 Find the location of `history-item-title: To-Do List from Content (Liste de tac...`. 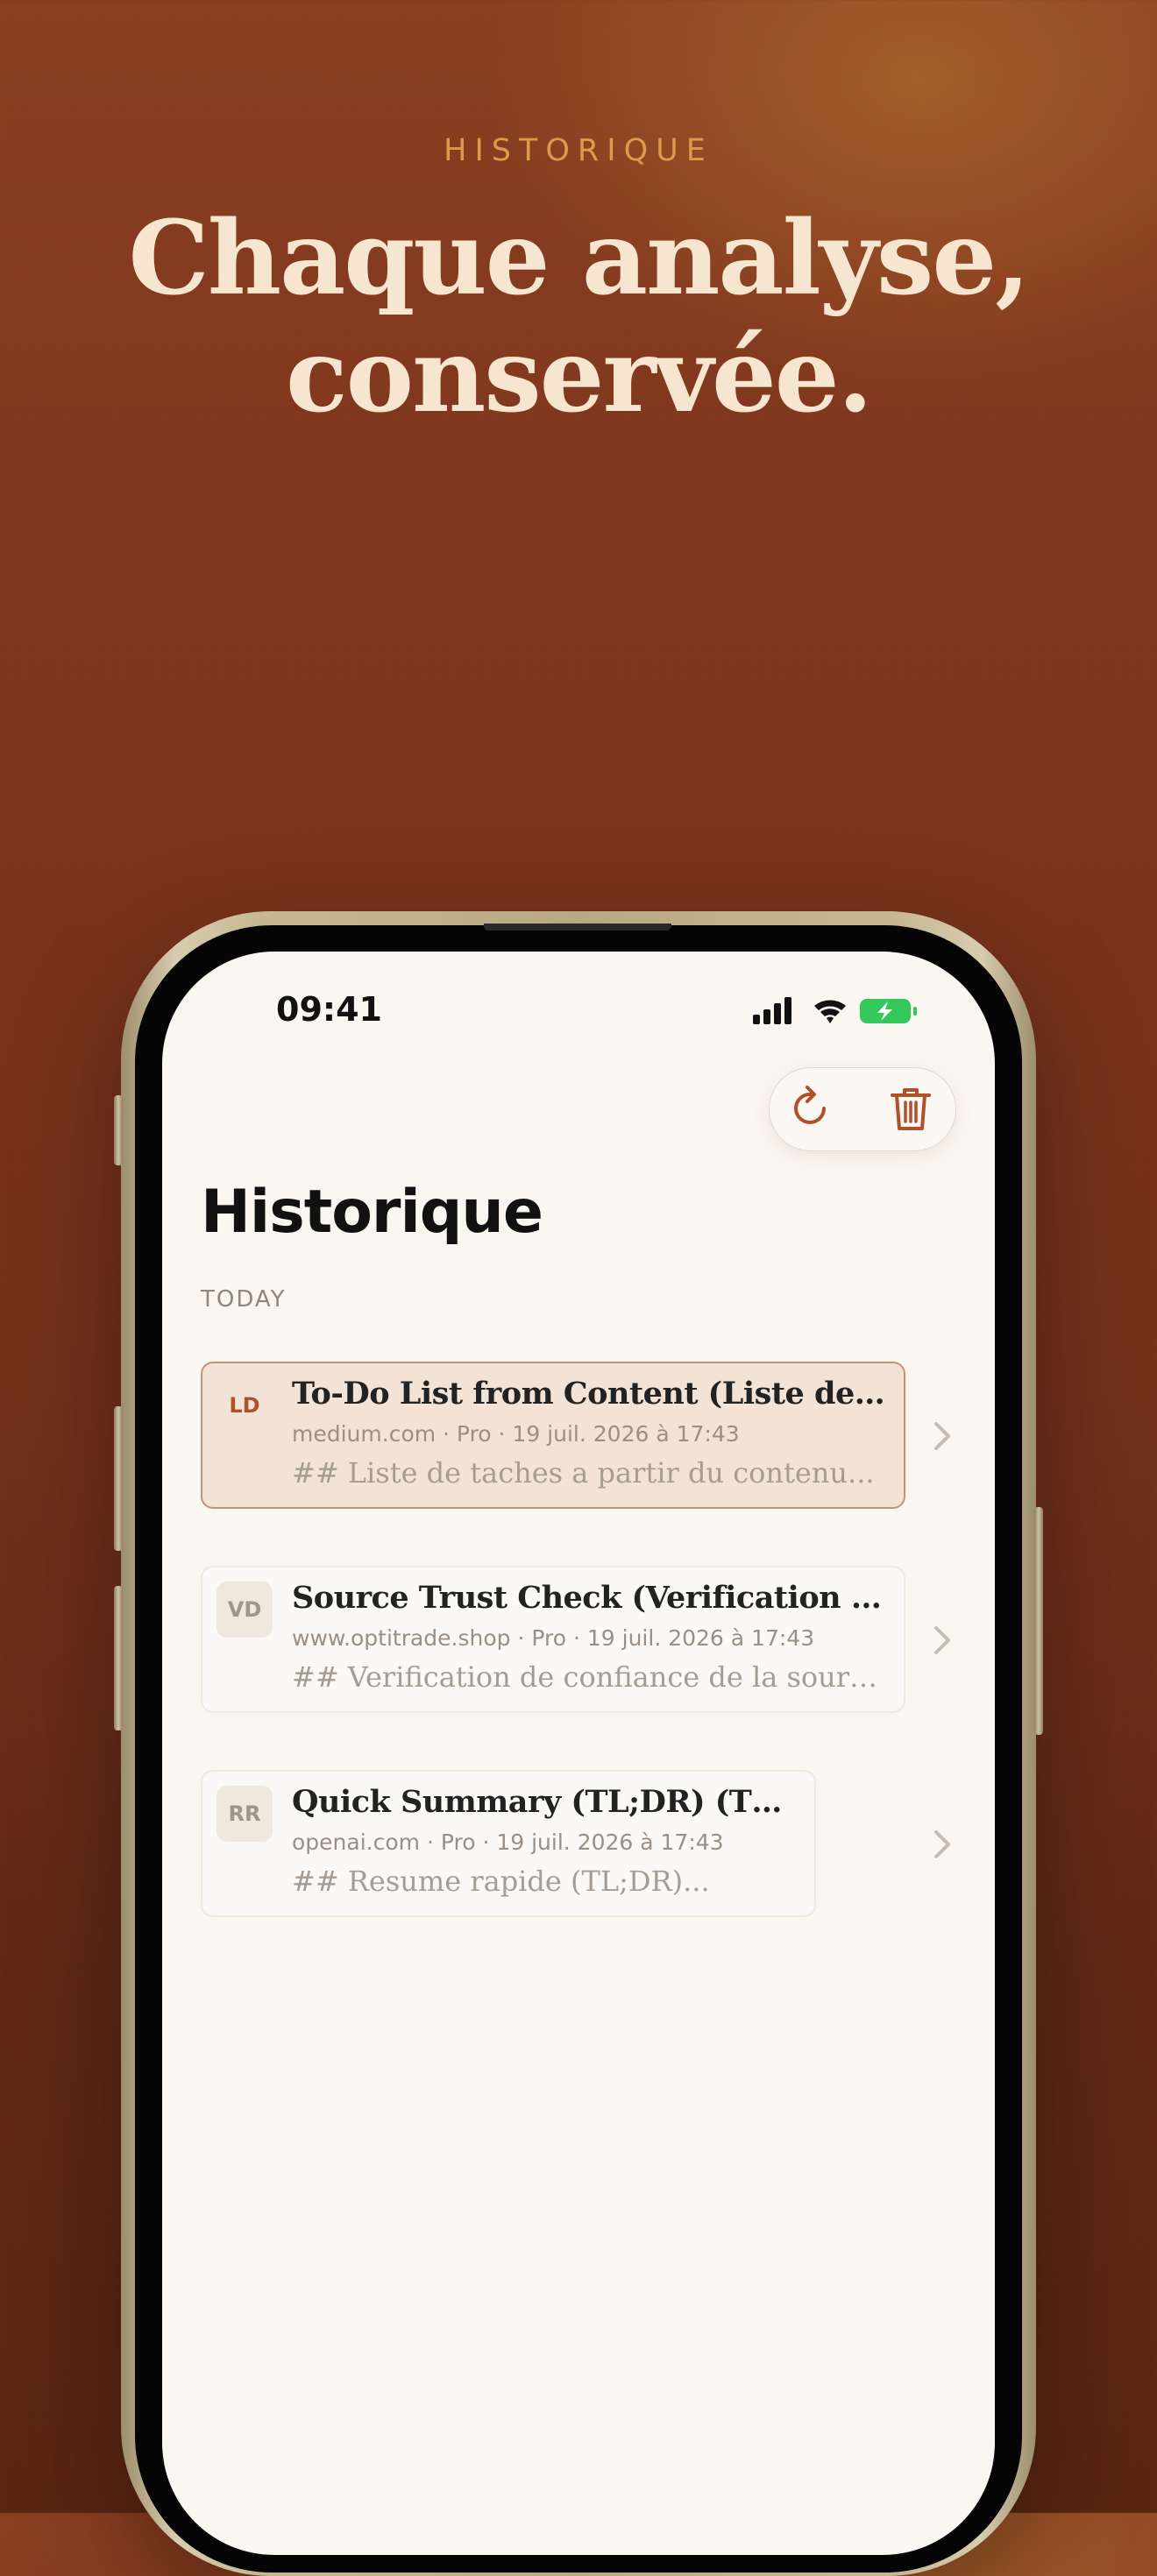

history-item-title: To-Do List from Content (Liste de tac... is located at coordinates (590, 1394).